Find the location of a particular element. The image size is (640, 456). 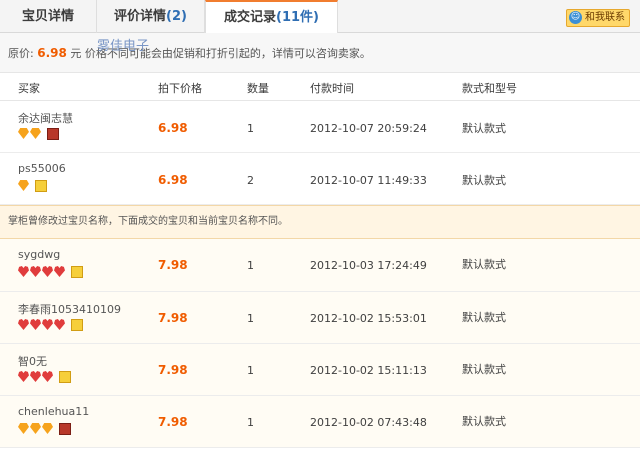

row-time: 2012-10-03 17:24:49 is located at coordinates (368, 265).